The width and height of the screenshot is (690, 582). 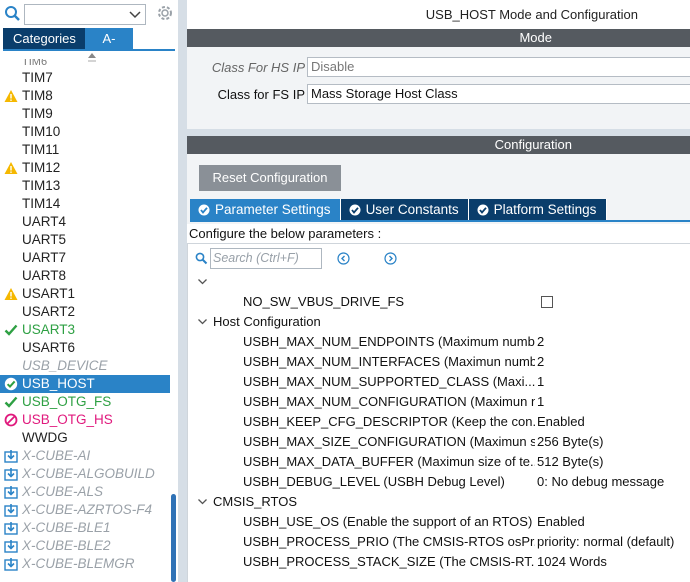 I want to click on hs-class-label: Class For HS IP, so click(x=258, y=67).